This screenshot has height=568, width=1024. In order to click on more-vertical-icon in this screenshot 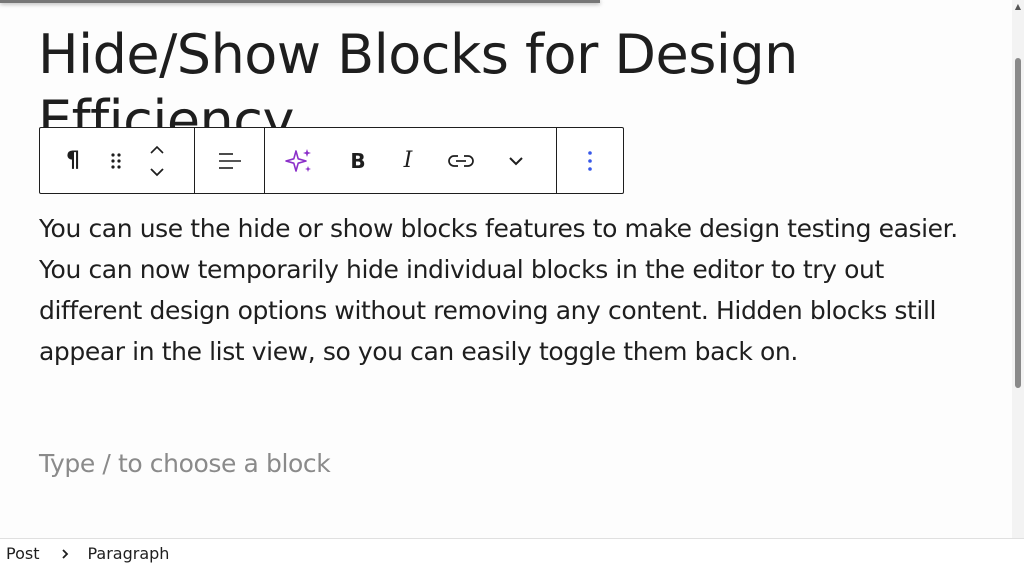, I will do `click(590, 160)`.